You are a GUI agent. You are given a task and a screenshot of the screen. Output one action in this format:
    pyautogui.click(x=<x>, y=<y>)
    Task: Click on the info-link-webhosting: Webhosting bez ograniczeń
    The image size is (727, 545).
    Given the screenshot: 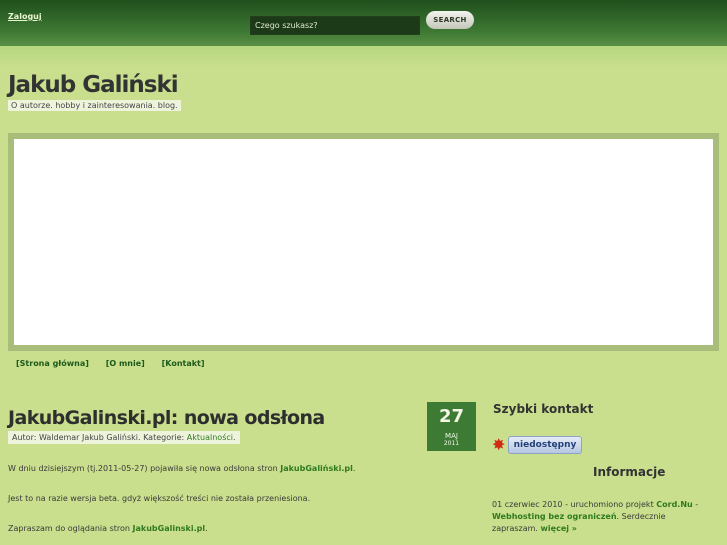 What is the action you would take?
    pyautogui.click(x=554, y=516)
    